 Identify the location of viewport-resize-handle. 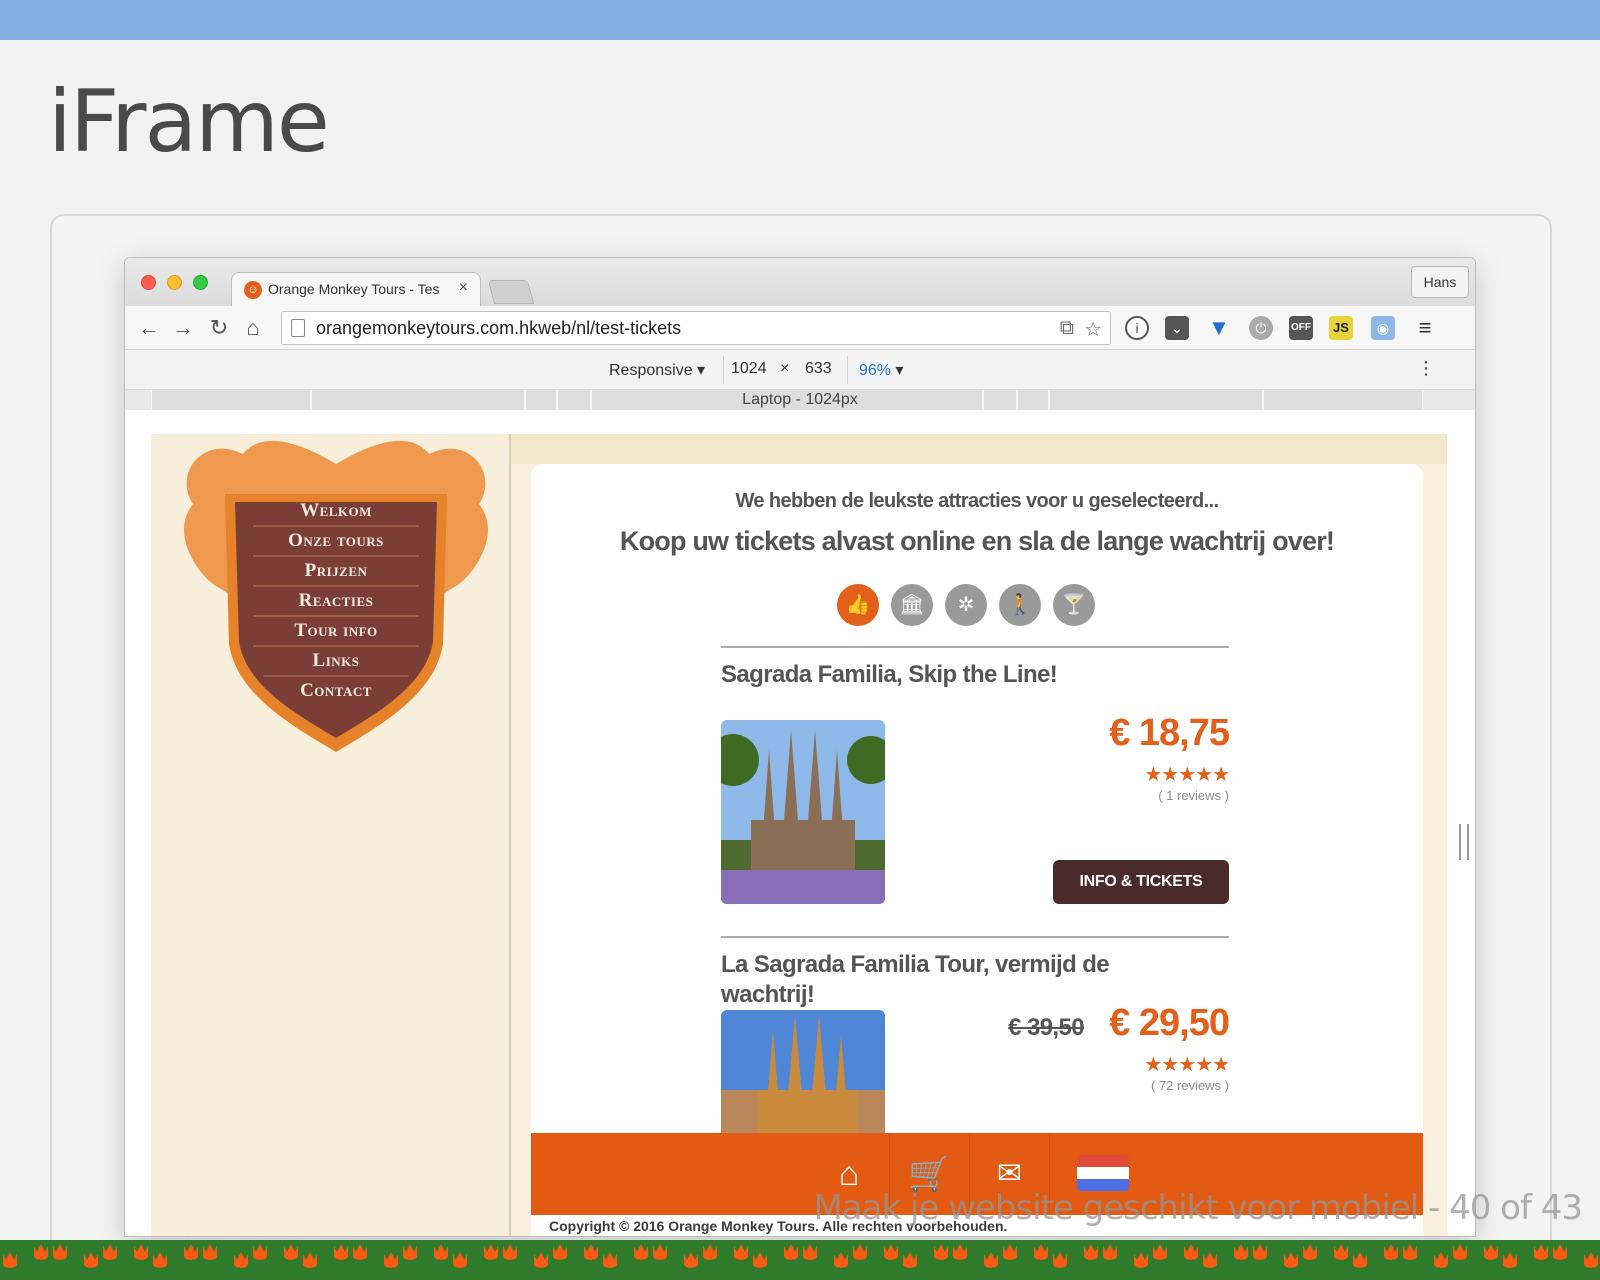
(1464, 842).